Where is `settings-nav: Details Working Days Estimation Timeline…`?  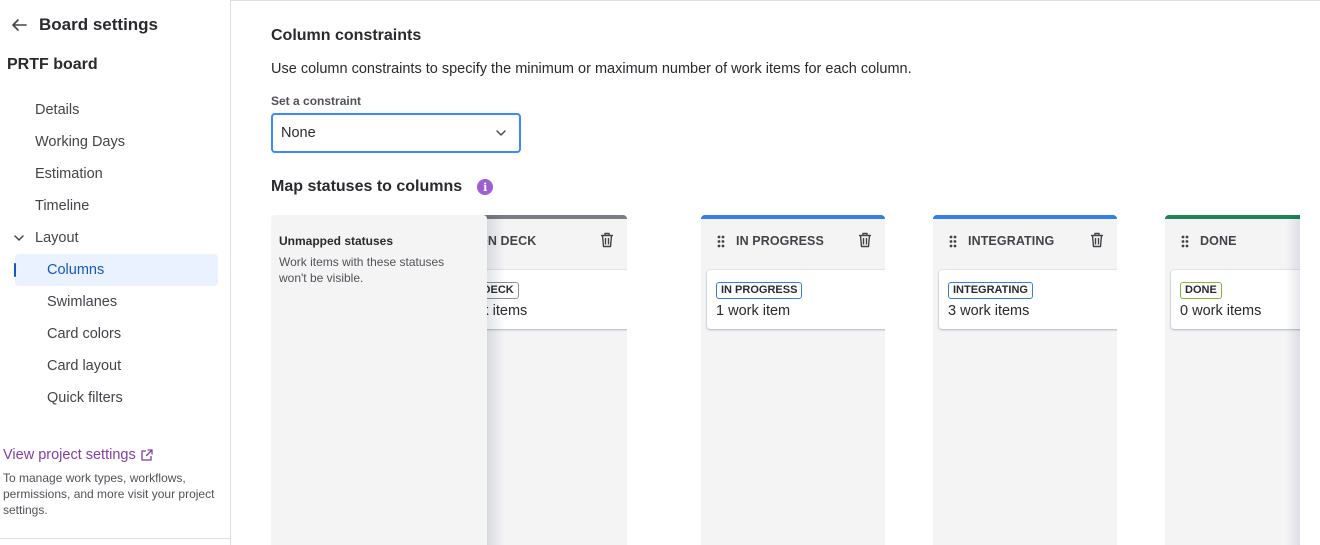 settings-nav: Details Working Days Estimation Timeline… is located at coordinates (115, 254).